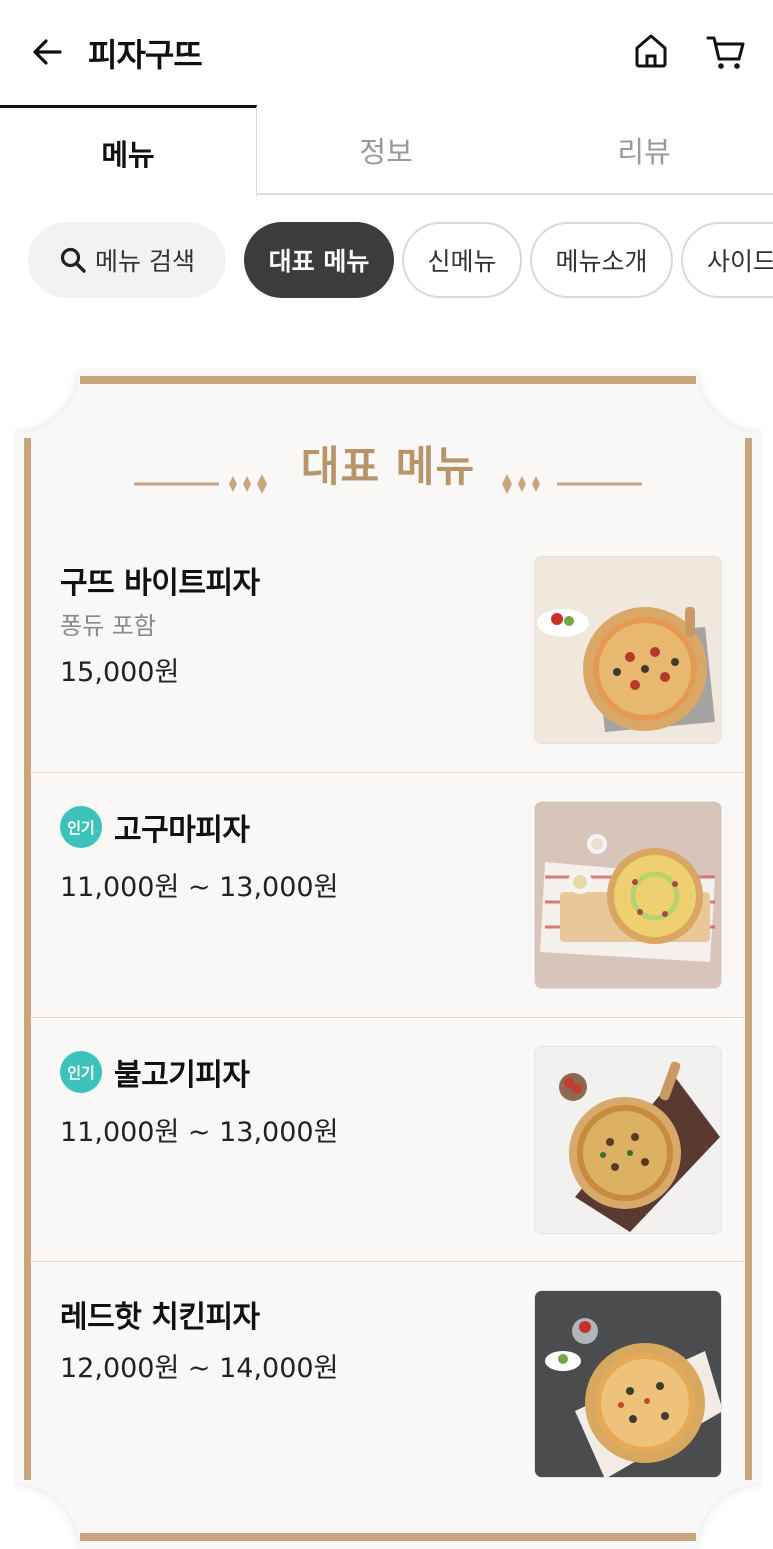  I want to click on item-name-row: 인기 고구마피자, so click(155, 827).